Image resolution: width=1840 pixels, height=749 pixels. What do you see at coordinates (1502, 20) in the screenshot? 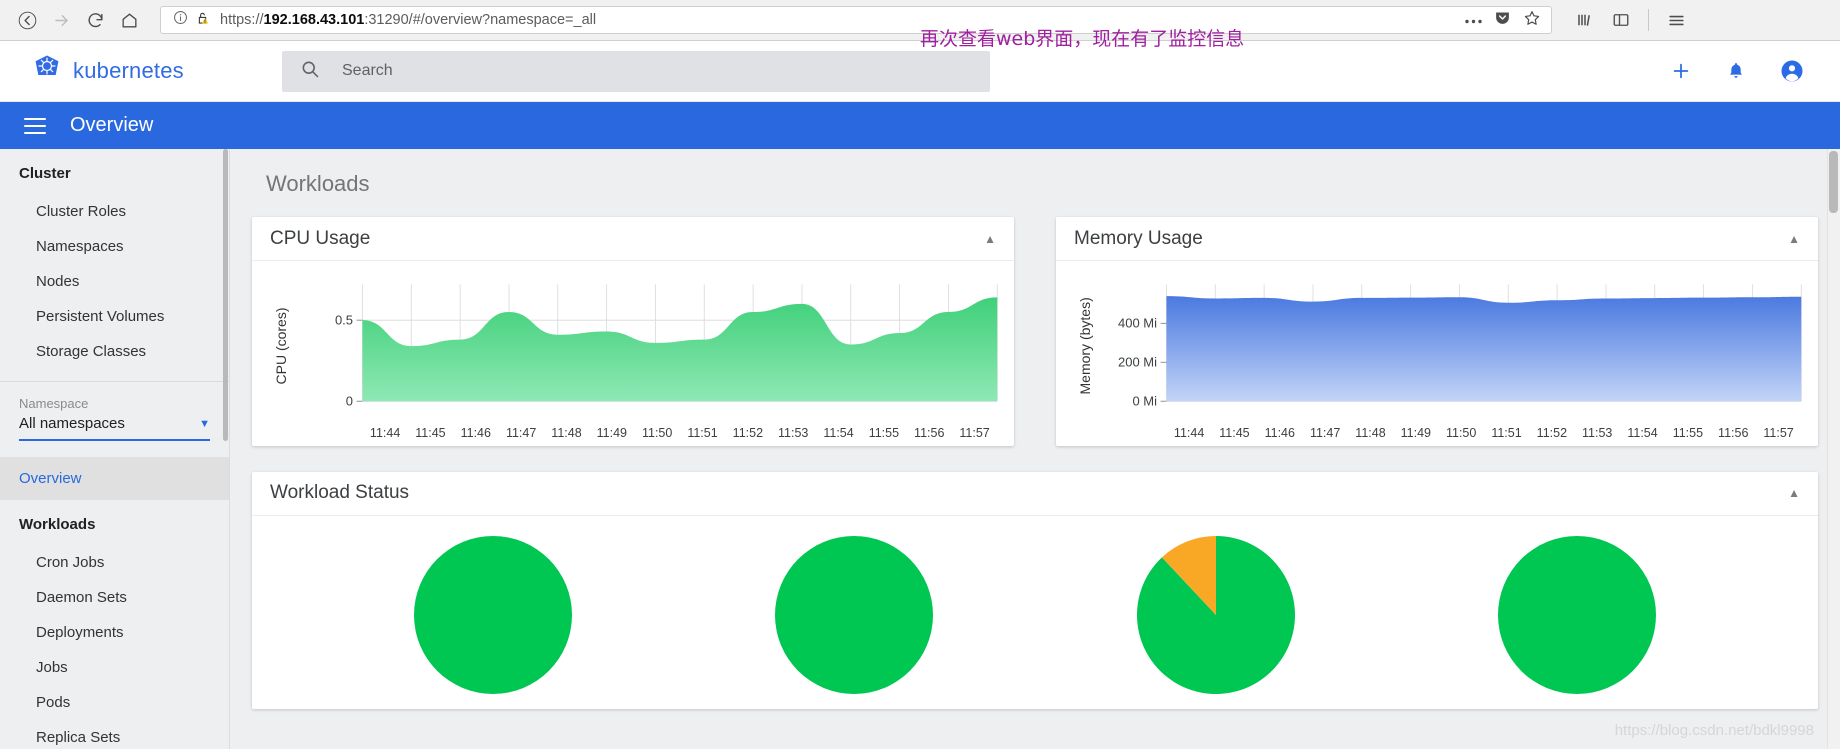
I see `pocket-icon` at bounding box center [1502, 20].